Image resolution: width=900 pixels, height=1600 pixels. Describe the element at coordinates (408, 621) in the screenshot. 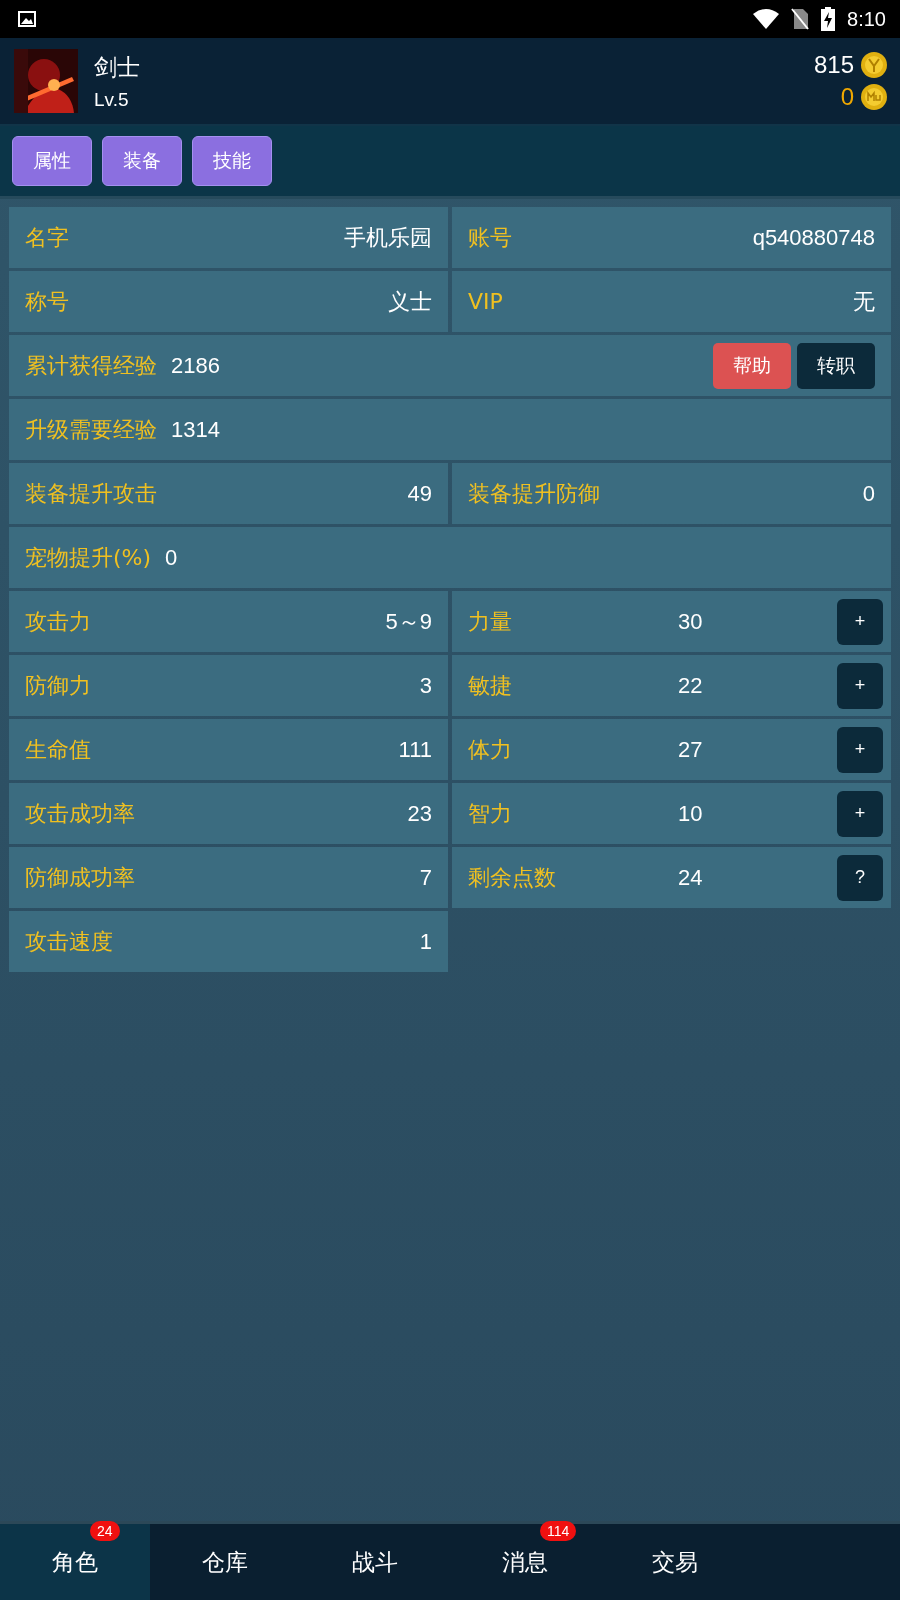

I see `stat-value: 5～9` at that location.